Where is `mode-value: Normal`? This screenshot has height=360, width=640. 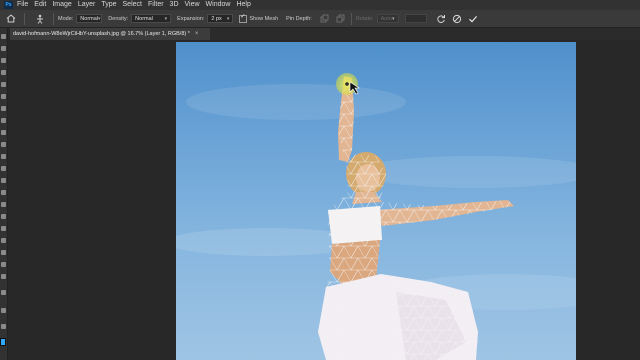 mode-value: Normal is located at coordinates (89, 18).